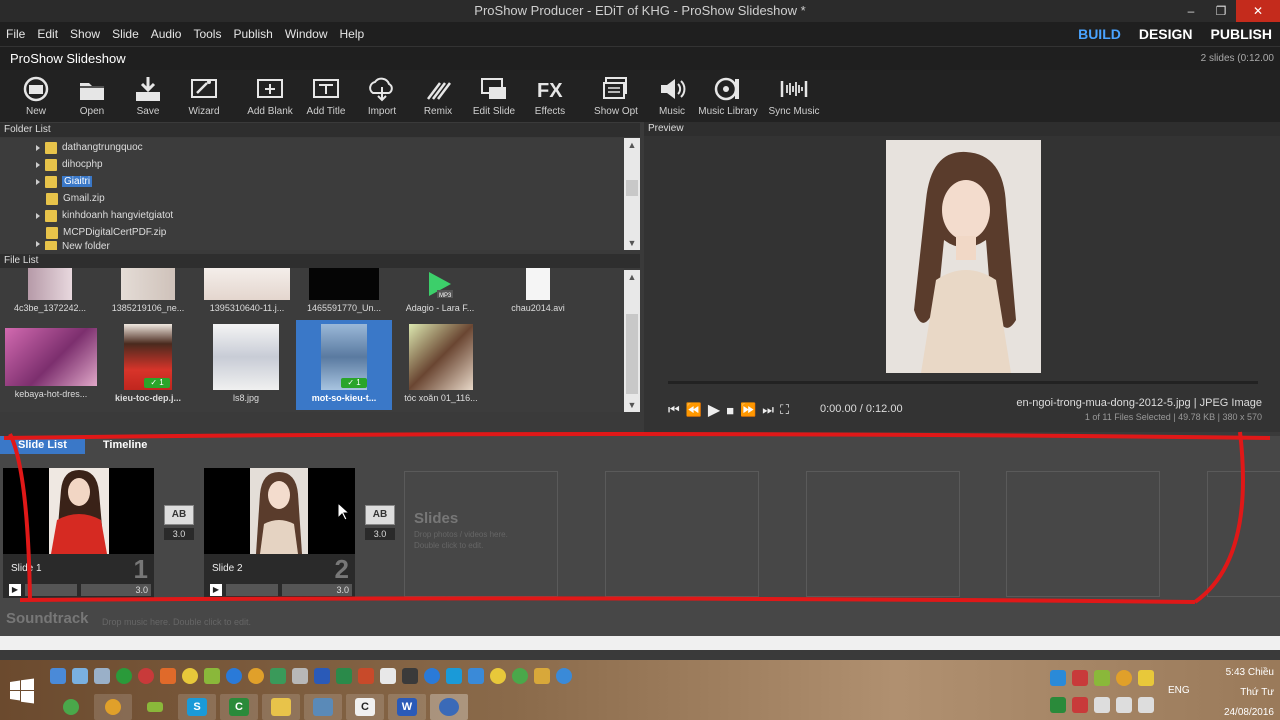 This screenshot has height=720, width=1280. I want to click on app-red-icon, so click(146, 676).